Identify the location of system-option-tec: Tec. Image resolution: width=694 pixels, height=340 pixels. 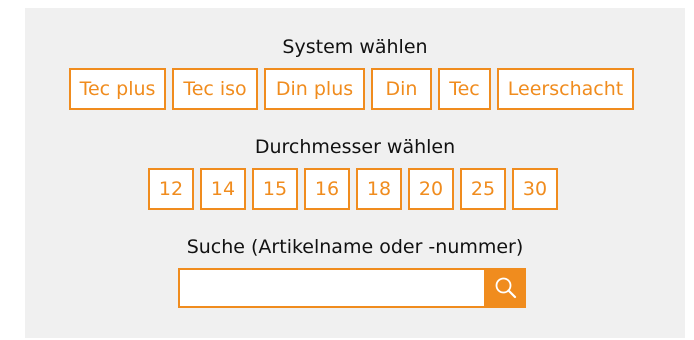
(464, 89).